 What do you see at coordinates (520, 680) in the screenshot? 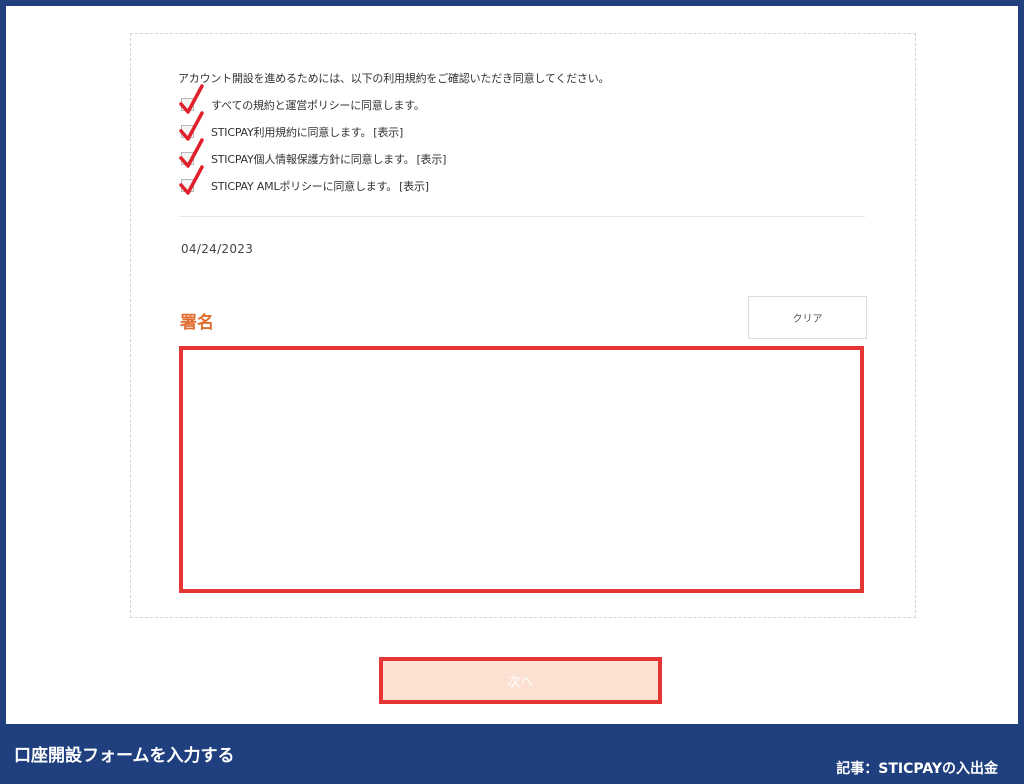
I see `next-button: 次へ` at bounding box center [520, 680].